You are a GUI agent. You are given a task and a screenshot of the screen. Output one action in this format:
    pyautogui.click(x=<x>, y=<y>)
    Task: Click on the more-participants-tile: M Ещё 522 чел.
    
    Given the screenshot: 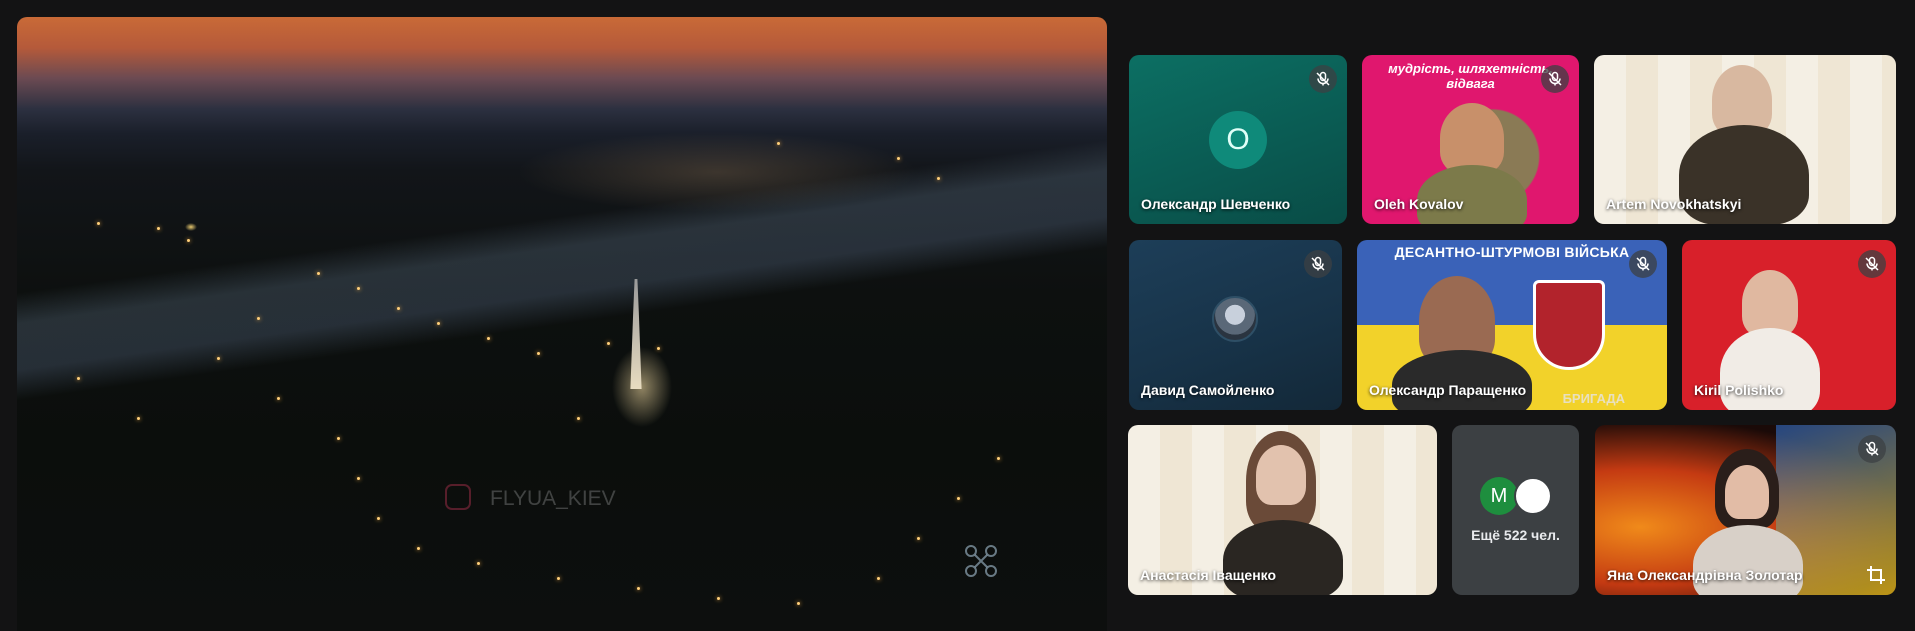 What is the action you would take?
    pyautogui.click(x=1515, y=510)
    